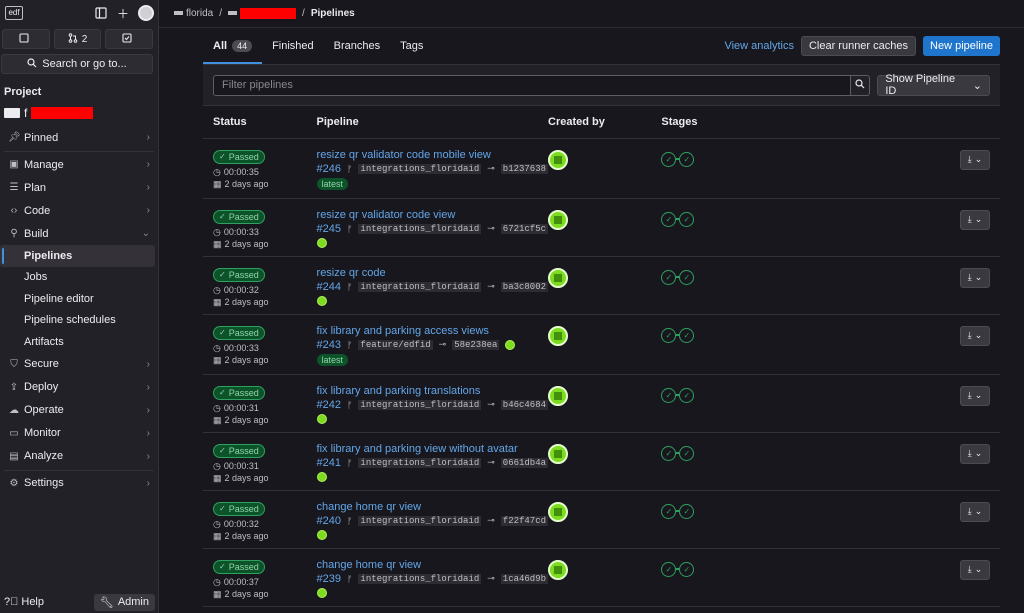 The width and height of the screenshot is (1024, 613). Describe the element at coordinates (79, 483) in the screenshot. I see `nav-settings: ⚙ Settings ›` at that location.